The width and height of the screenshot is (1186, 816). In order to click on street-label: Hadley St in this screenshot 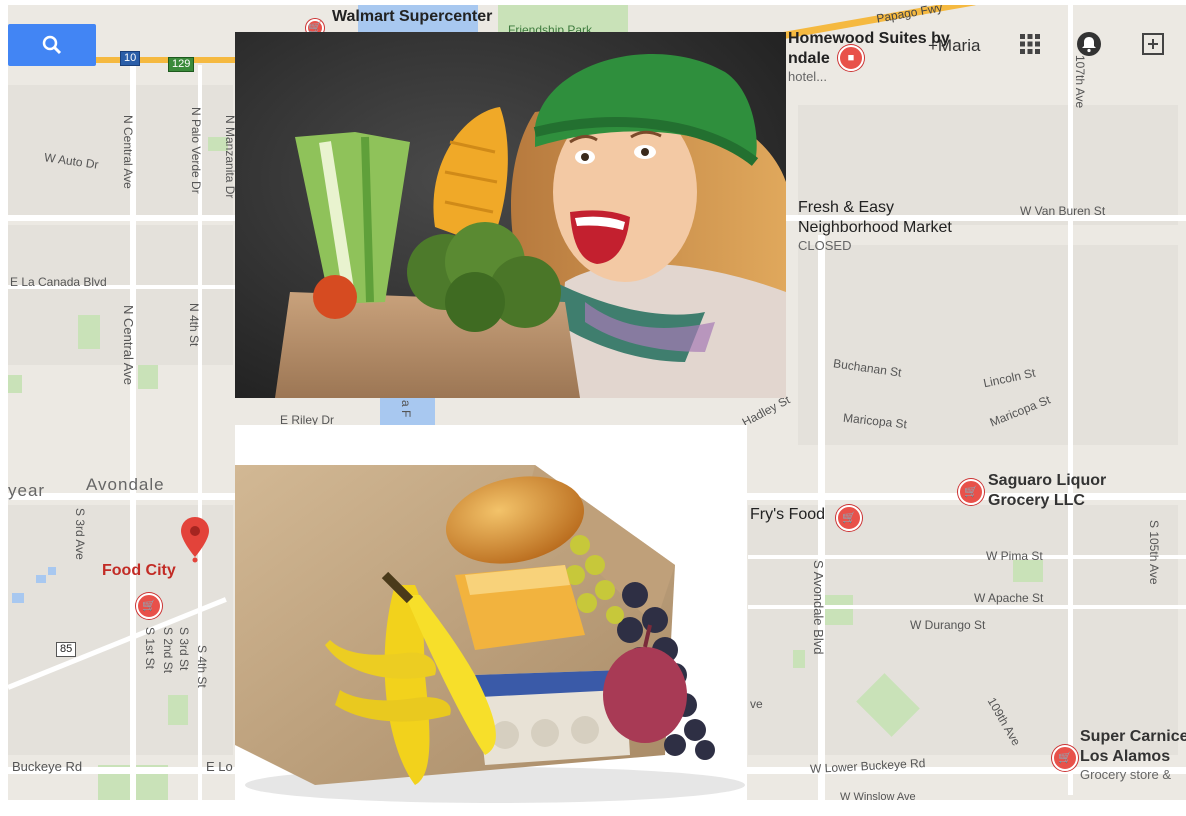, I will do `click(766, 411)`.